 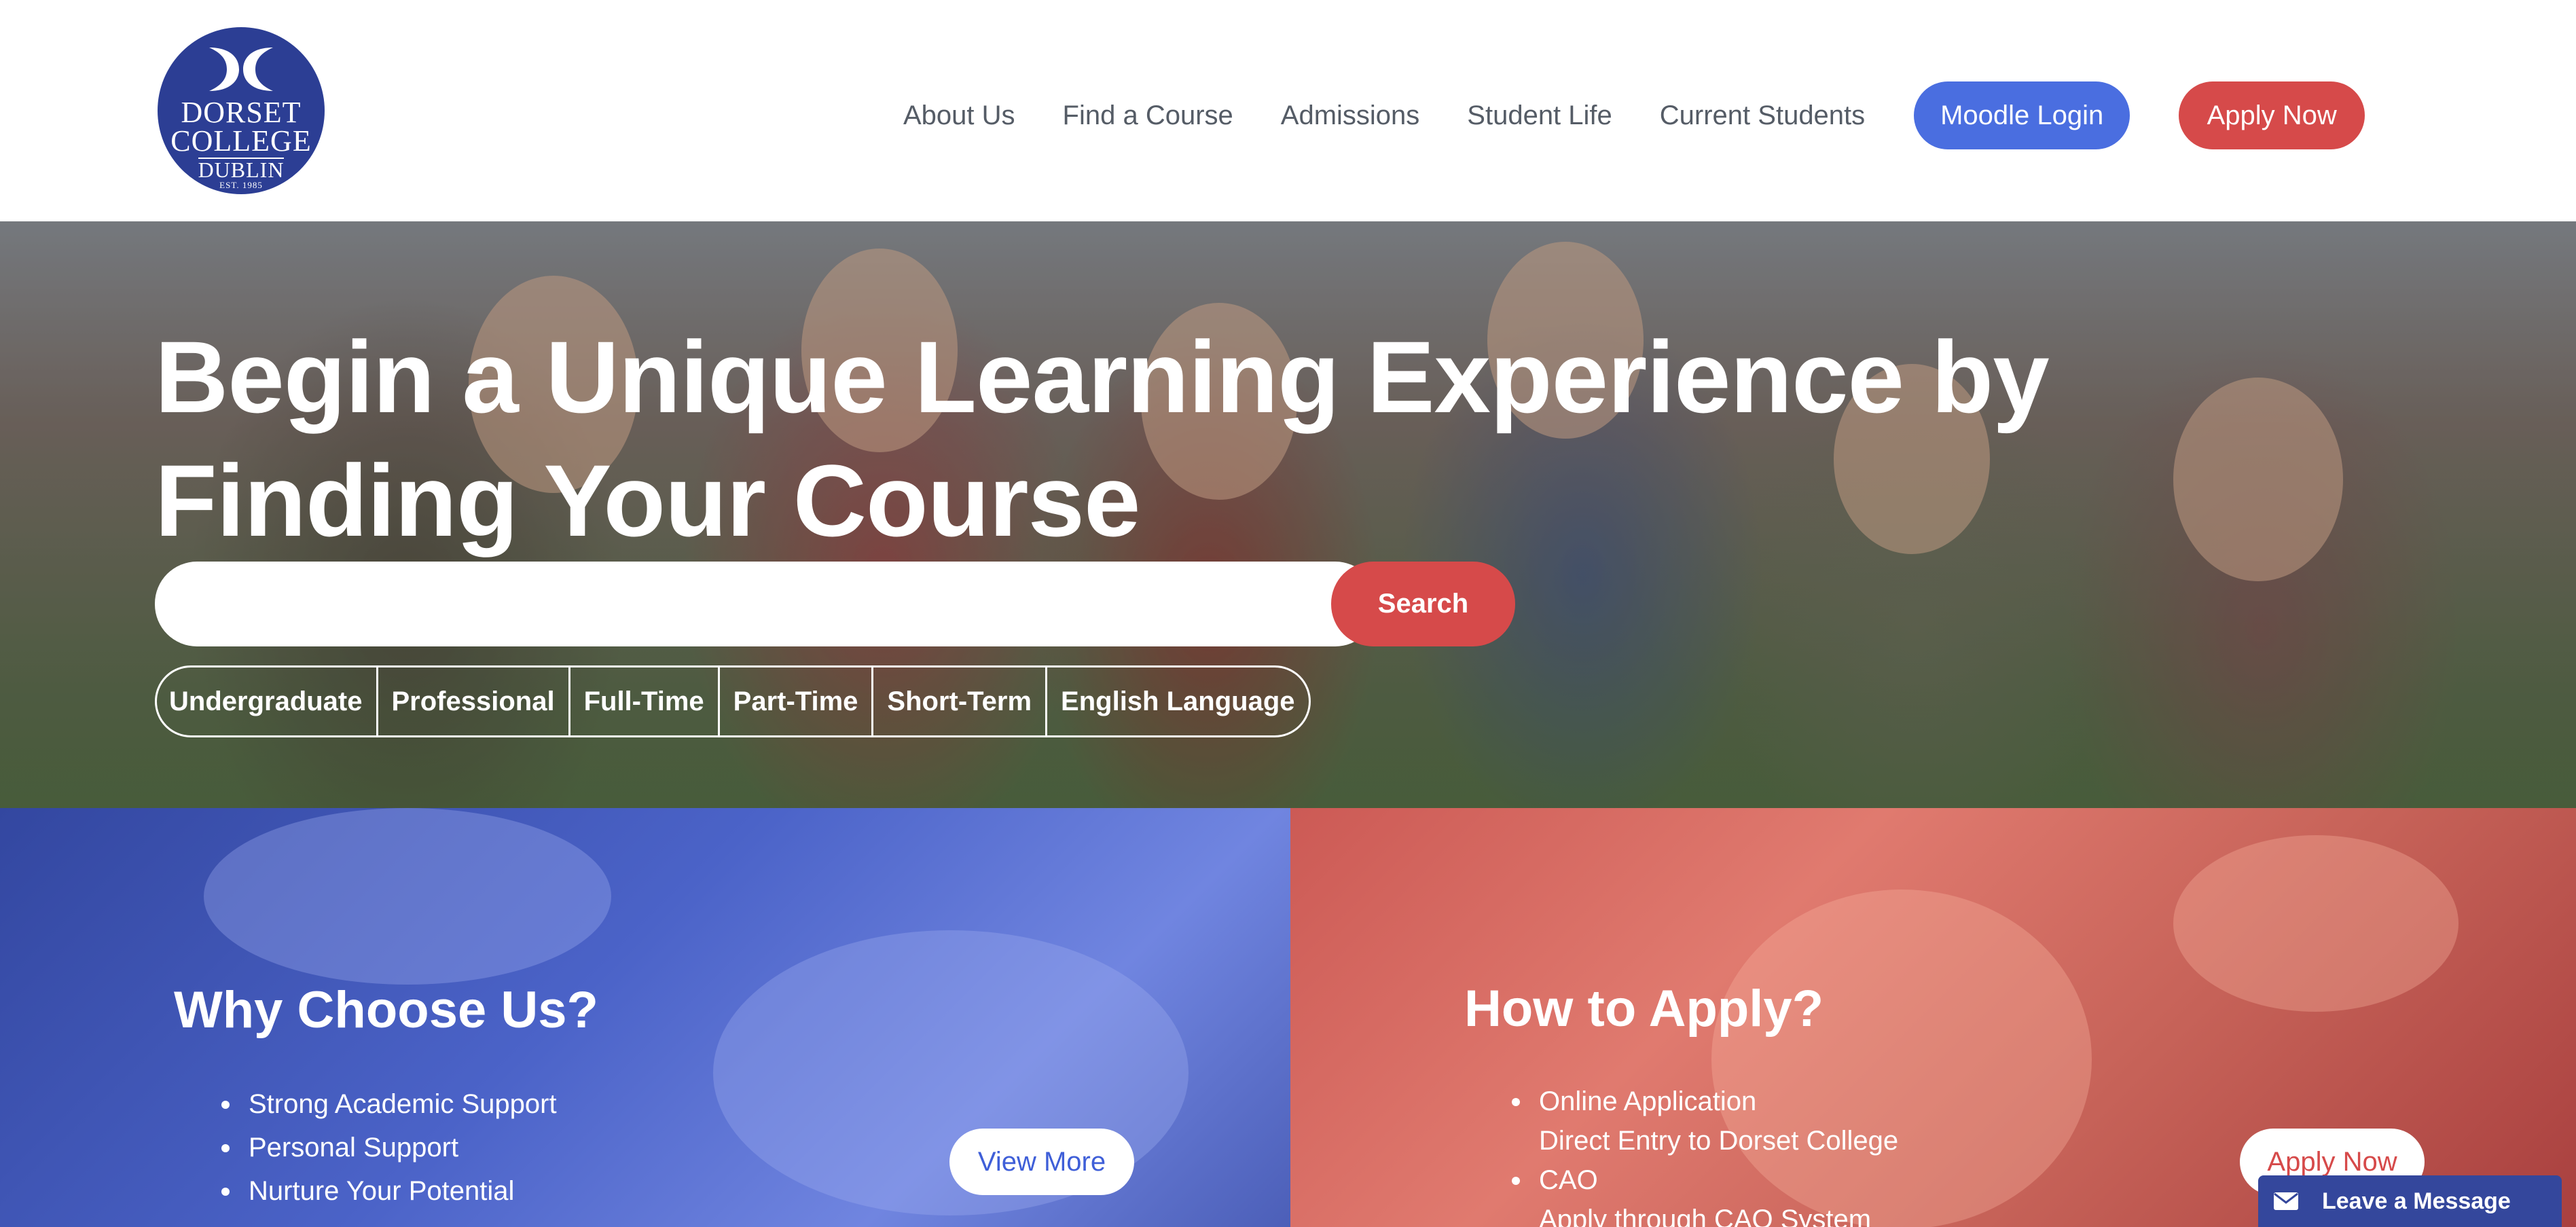 I want to click on apply-option-description: Apply through CAO System, so click(x=1706, y=1216).